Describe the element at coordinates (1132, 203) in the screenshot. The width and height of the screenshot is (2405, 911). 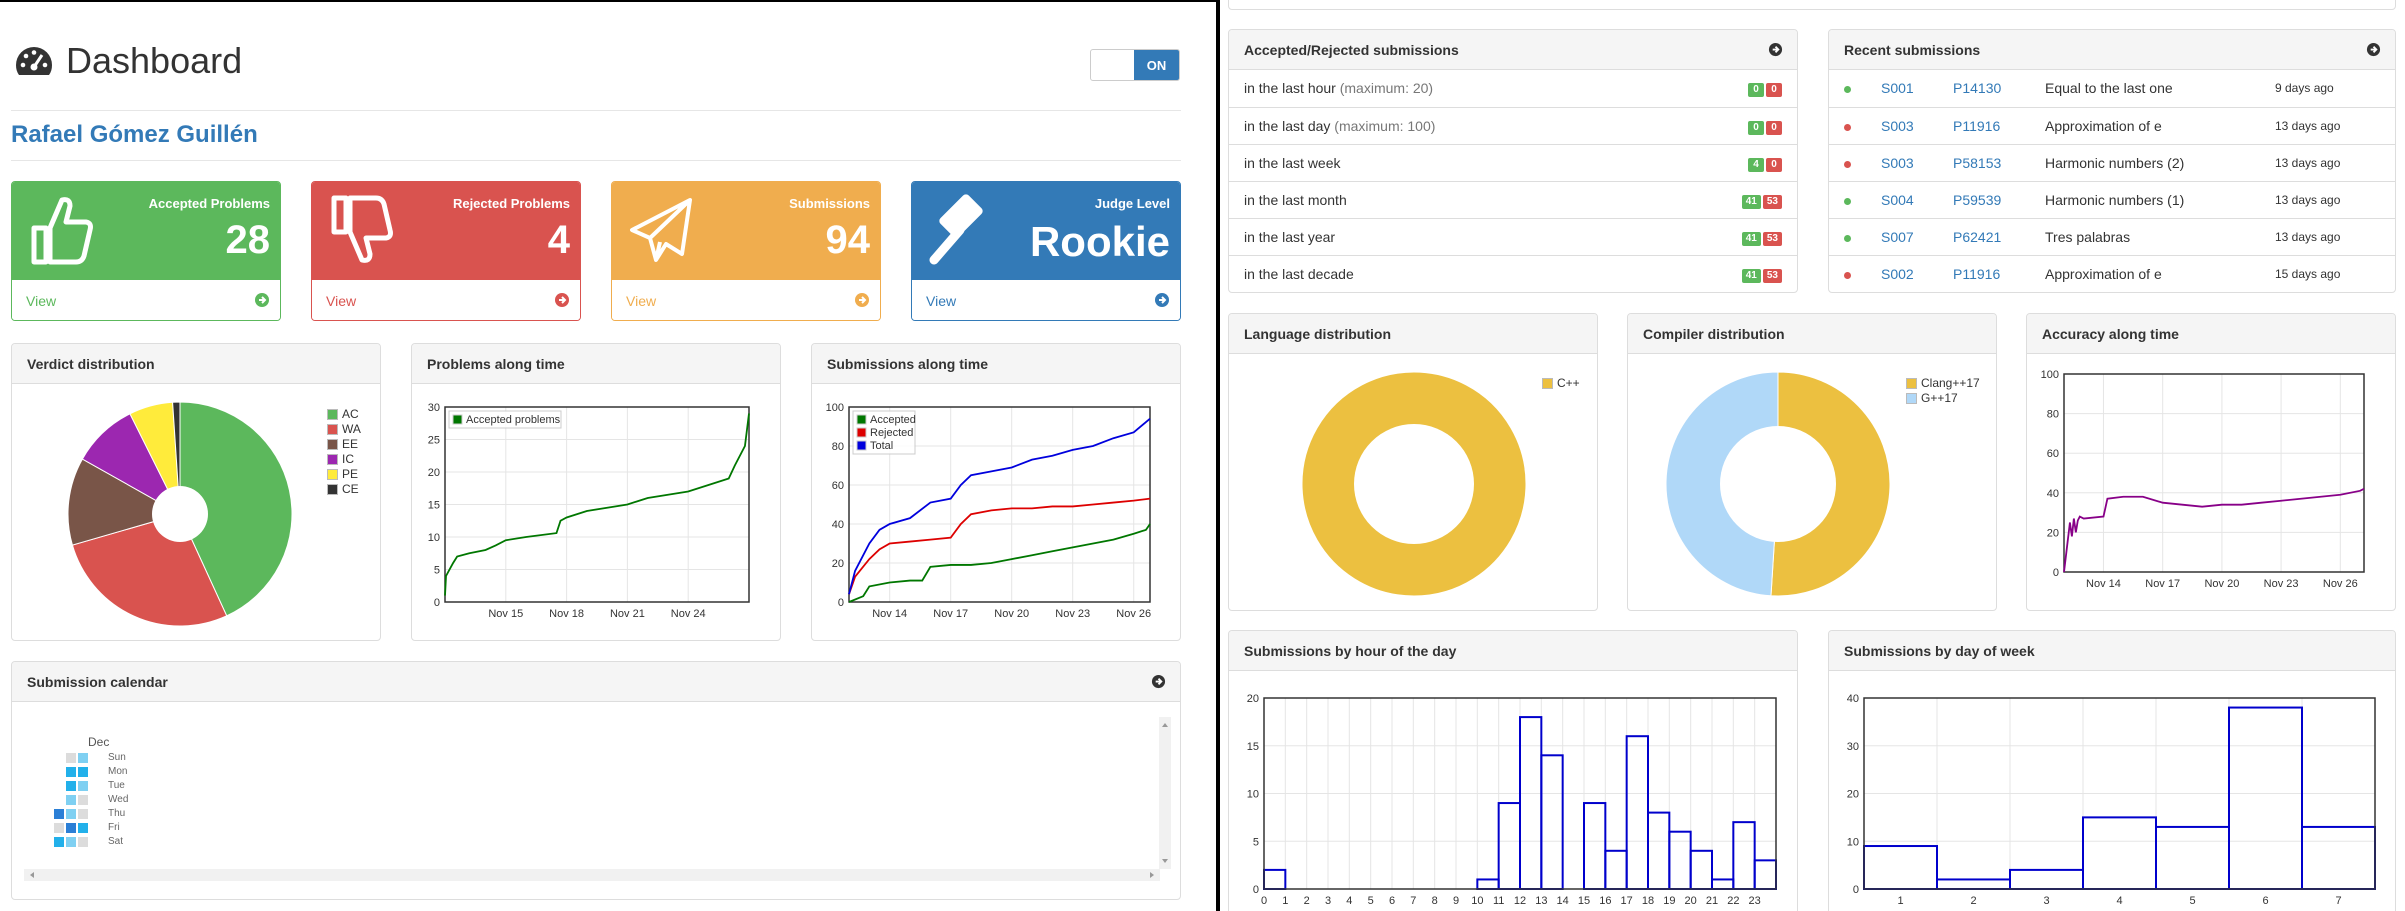
I see `tile-label: Judge Level` at that location.